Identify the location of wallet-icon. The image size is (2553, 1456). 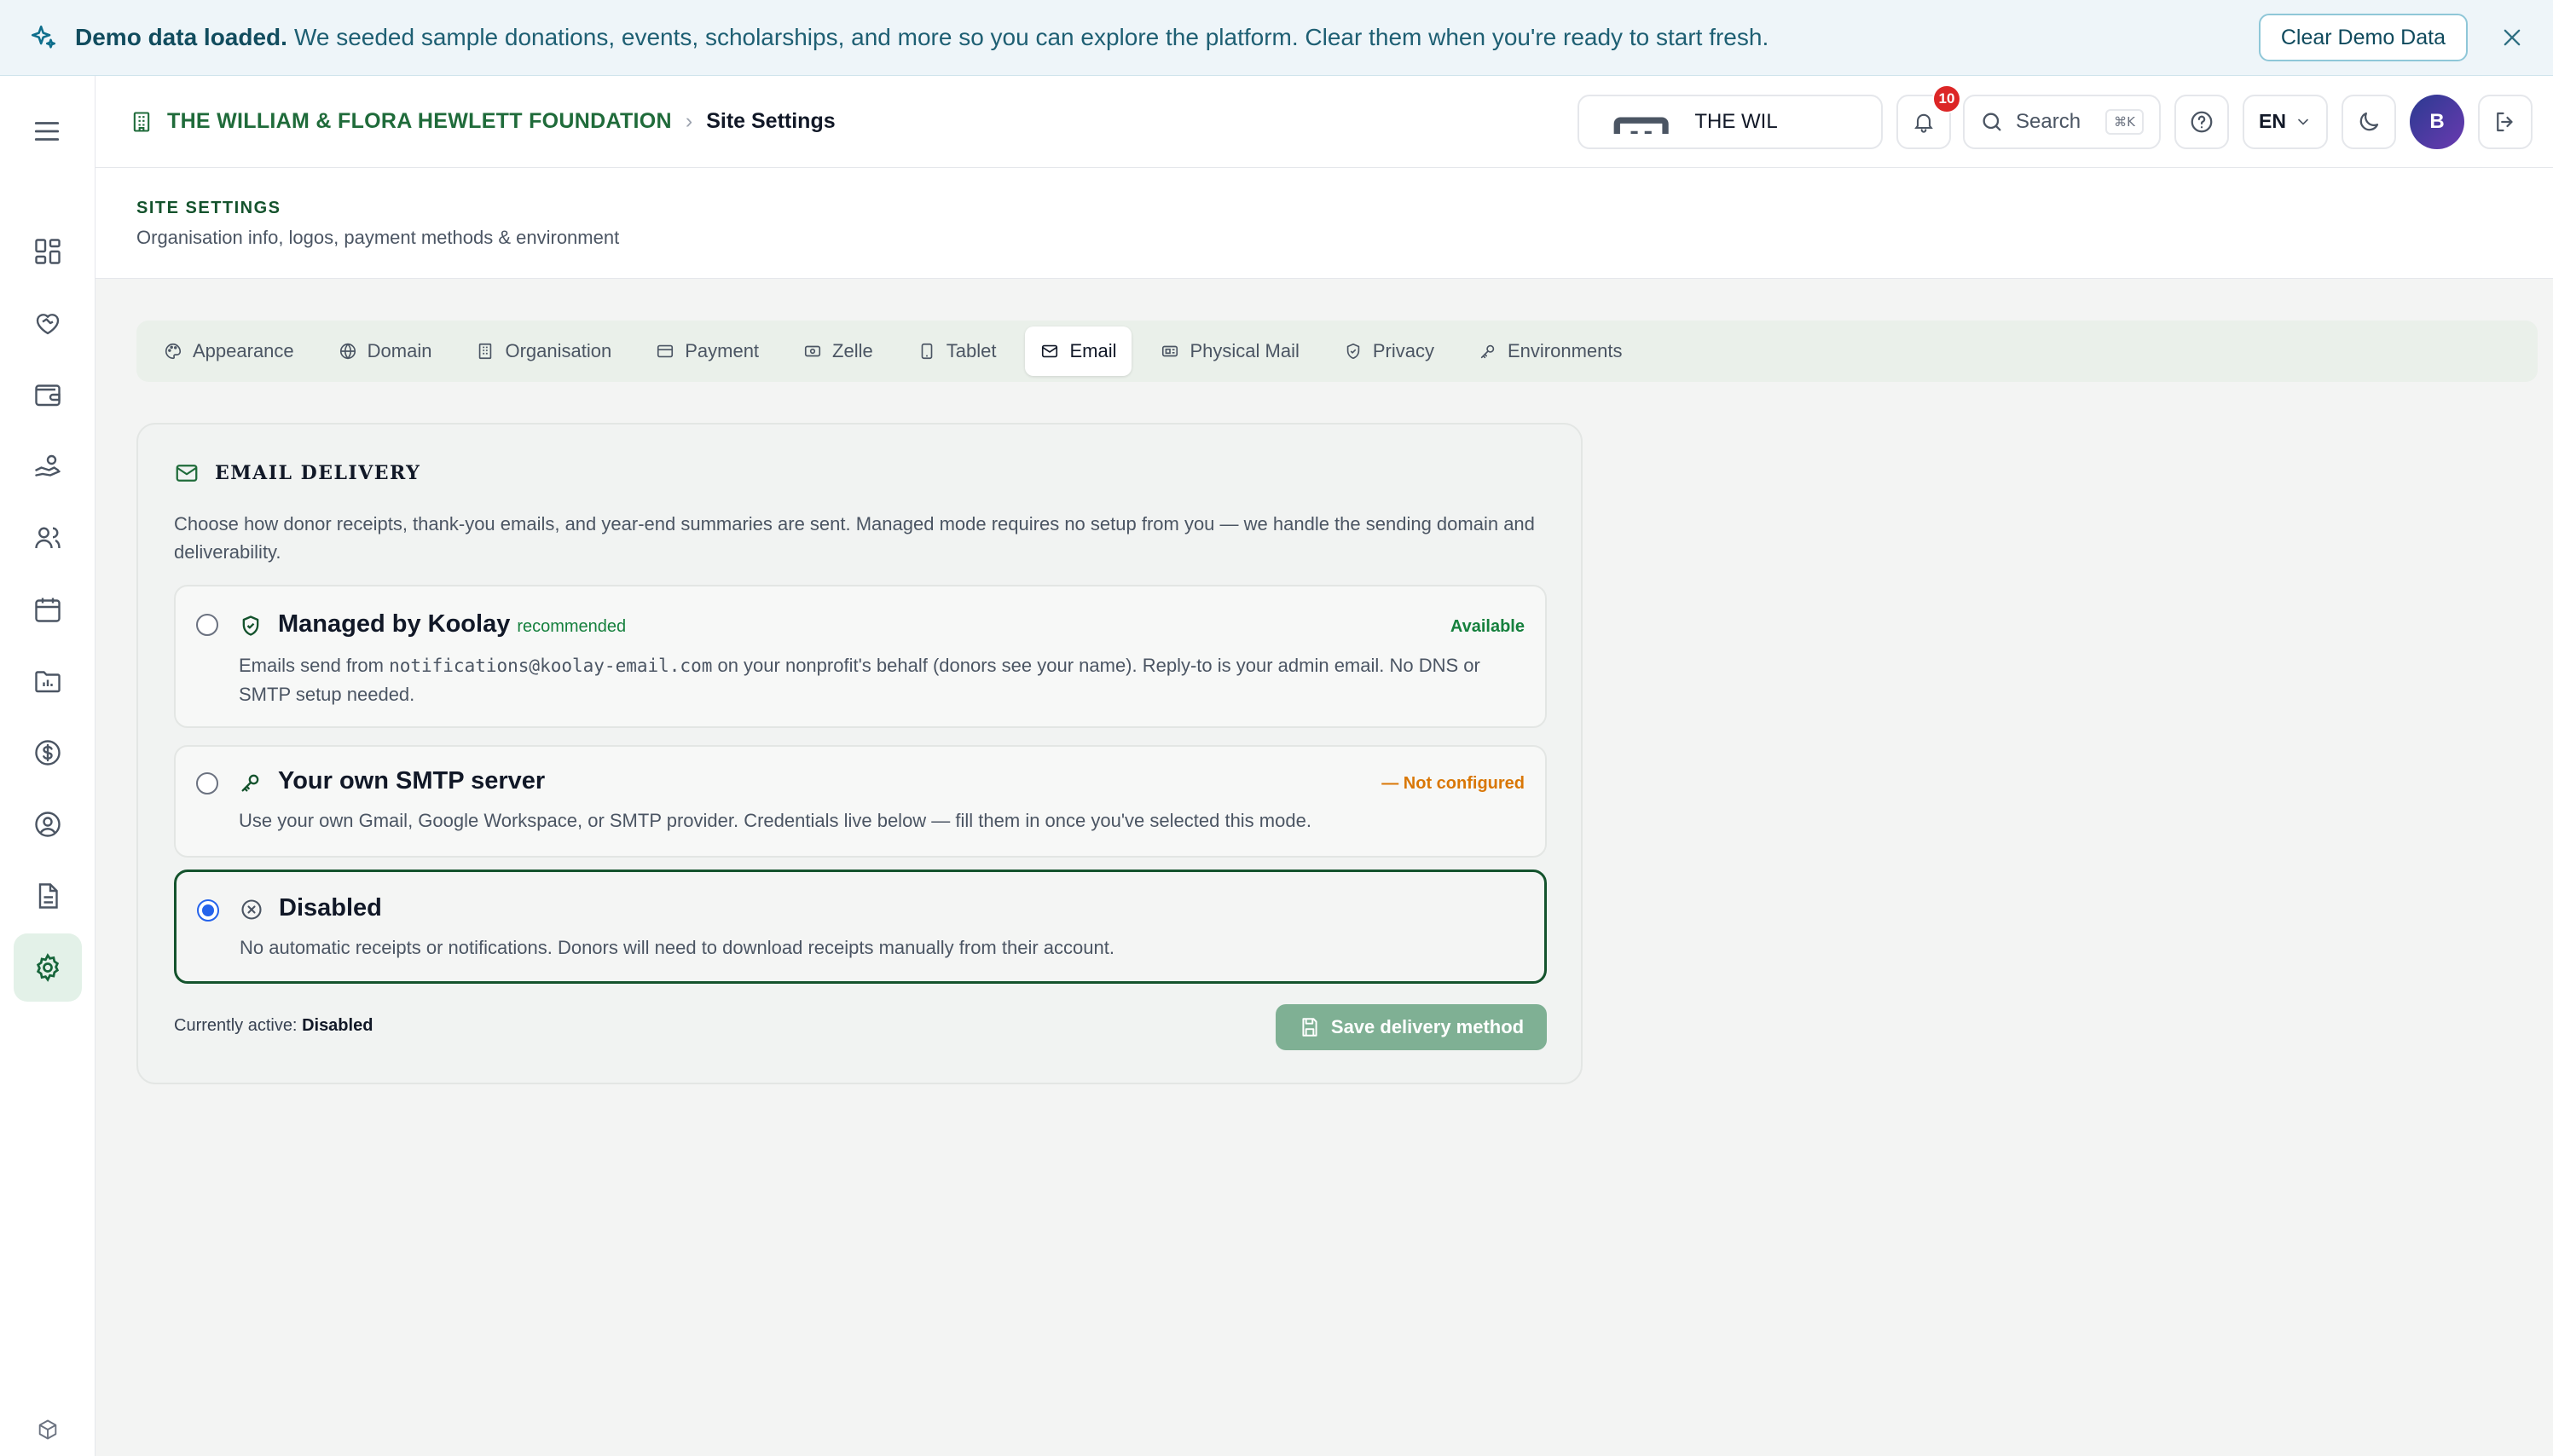
(48, 395).